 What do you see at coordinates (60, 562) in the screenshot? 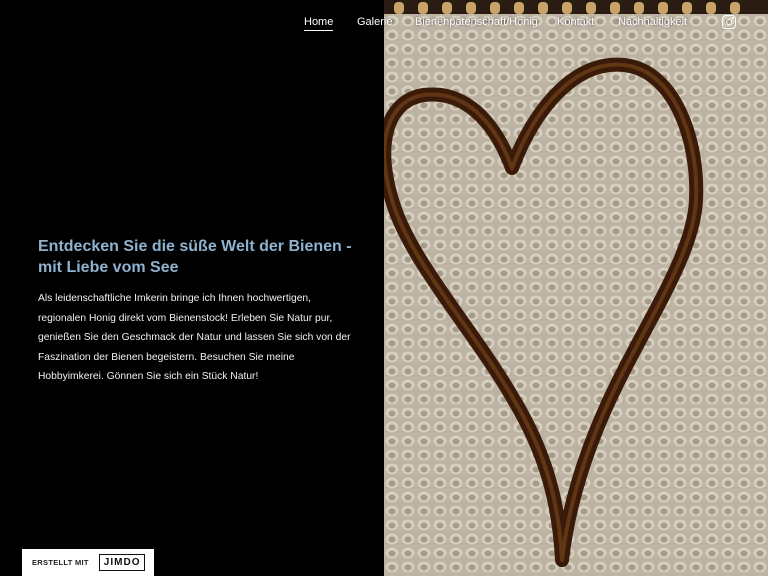
I see `badge-prefix: ERSTELLT MIT` at bounding box center [60, 562].